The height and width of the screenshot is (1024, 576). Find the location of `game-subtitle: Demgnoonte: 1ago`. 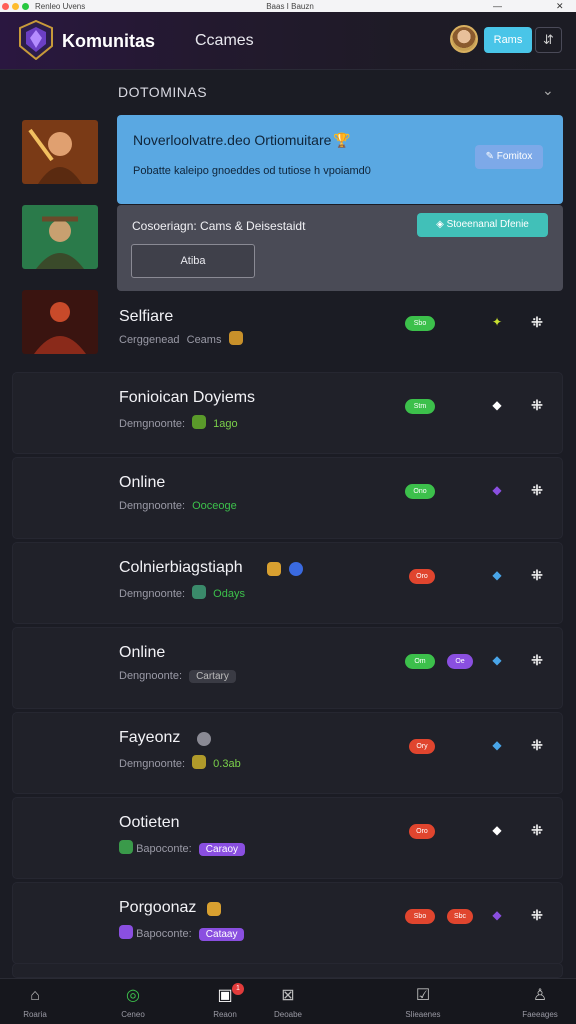

game-subtitle: Demgnoonte: 1ago is located at coordinates (178, 422).